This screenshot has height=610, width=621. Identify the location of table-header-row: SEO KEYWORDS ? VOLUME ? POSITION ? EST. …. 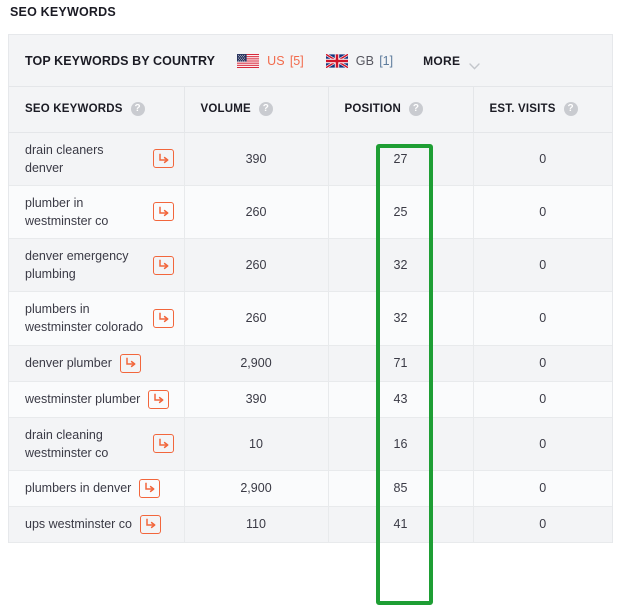
(310, 110).